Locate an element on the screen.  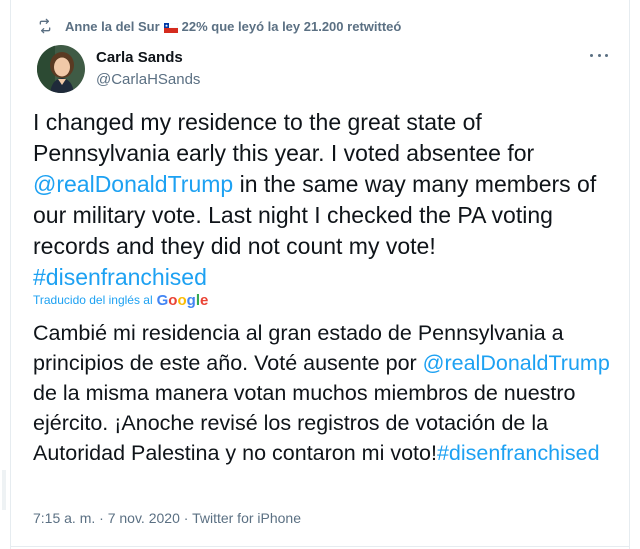
retweet-icon is located at coordinates (45, 26).